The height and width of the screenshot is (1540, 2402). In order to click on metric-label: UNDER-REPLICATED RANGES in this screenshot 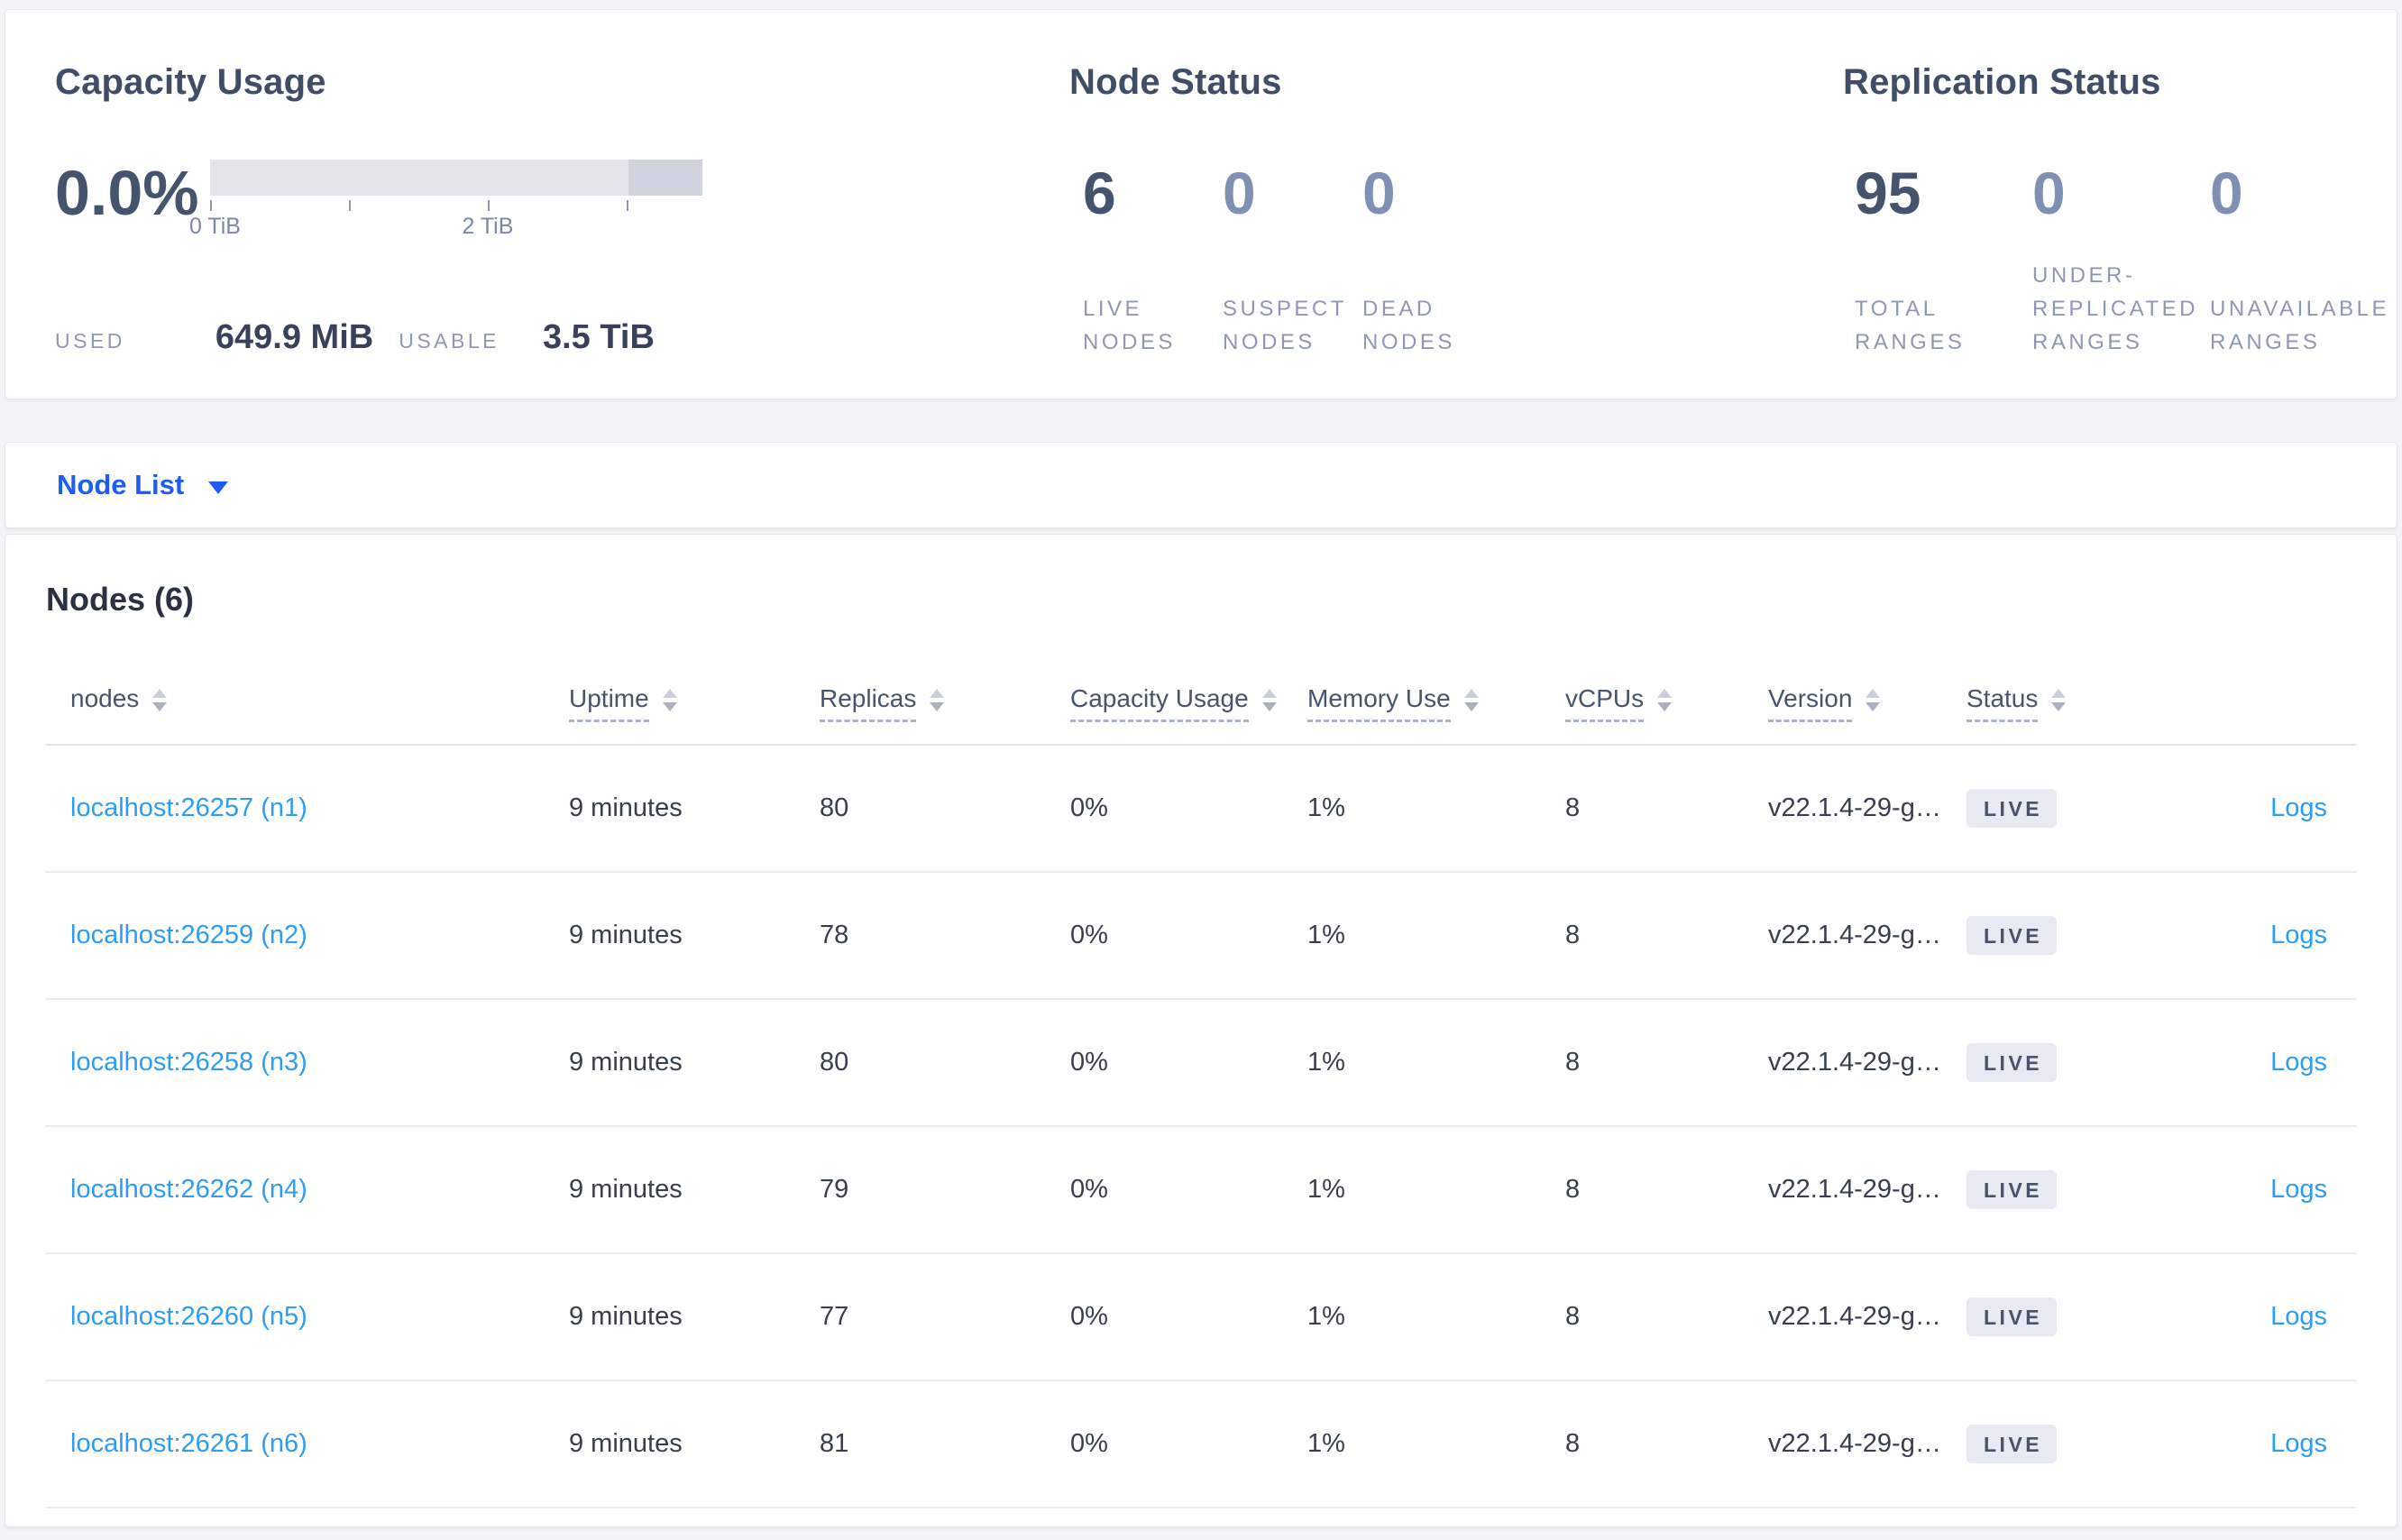, I will do `click(2115, 308)`.